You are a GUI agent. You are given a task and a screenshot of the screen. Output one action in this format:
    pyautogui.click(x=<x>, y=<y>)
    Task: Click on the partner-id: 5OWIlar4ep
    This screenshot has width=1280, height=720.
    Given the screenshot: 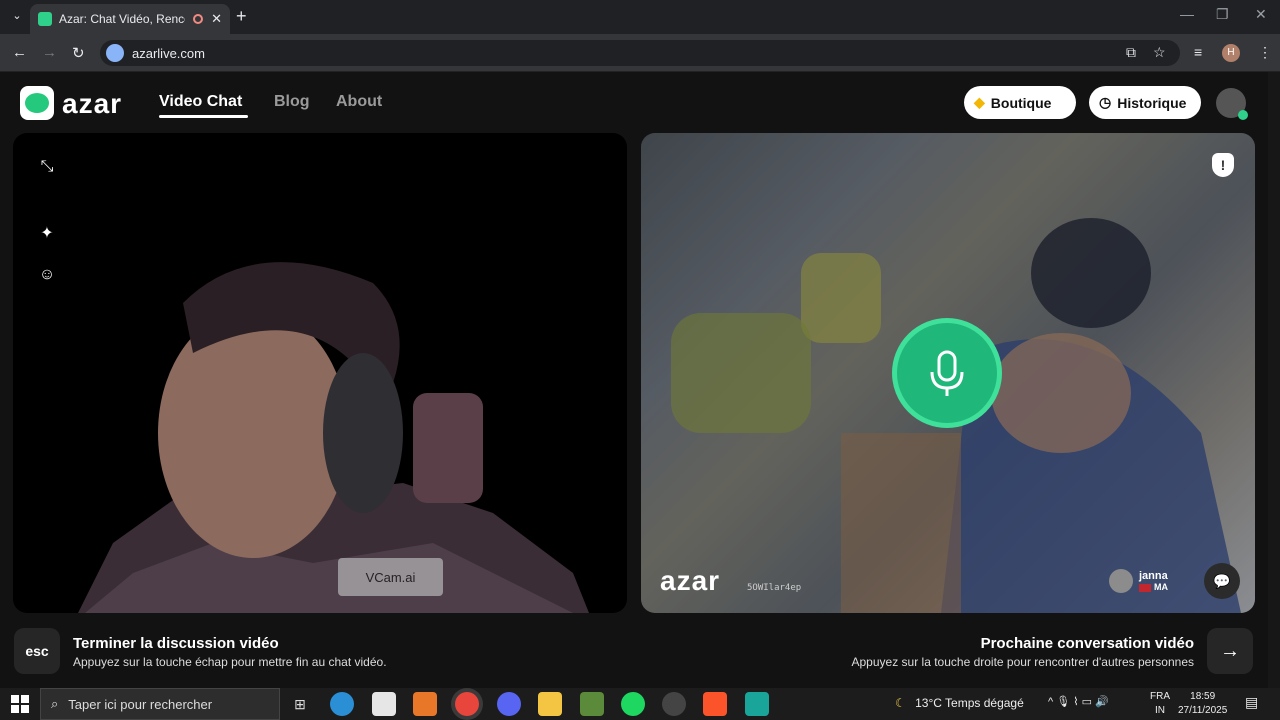 What is the action you would take?
    pyautogui.click(x=774, y=588)
    